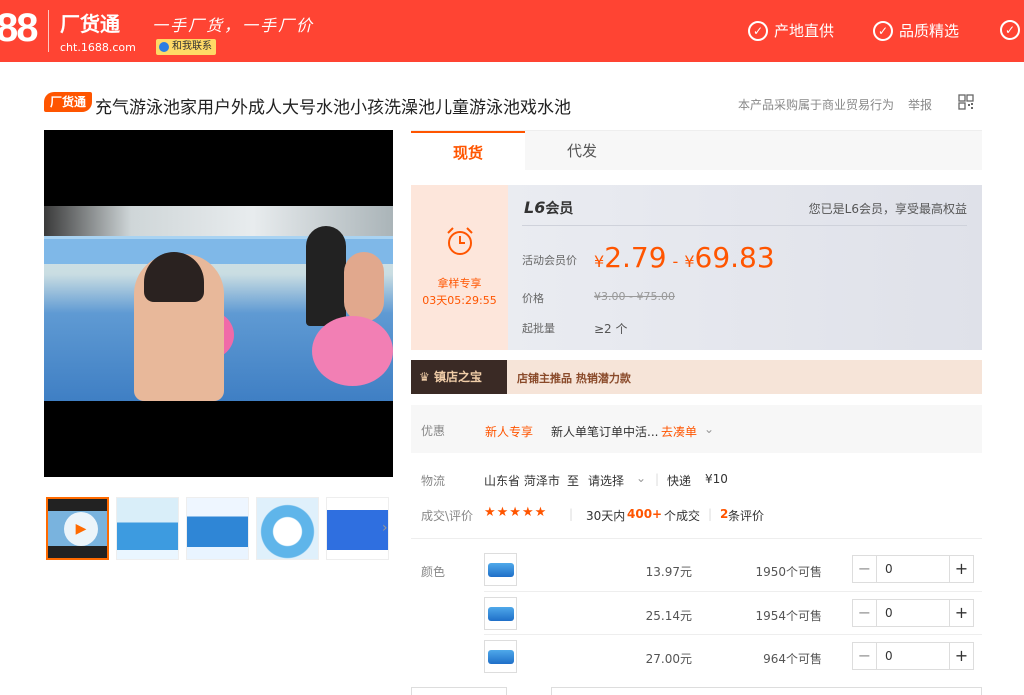  I want to click on deal-count-suffix: 个成交, so click(682, 516).